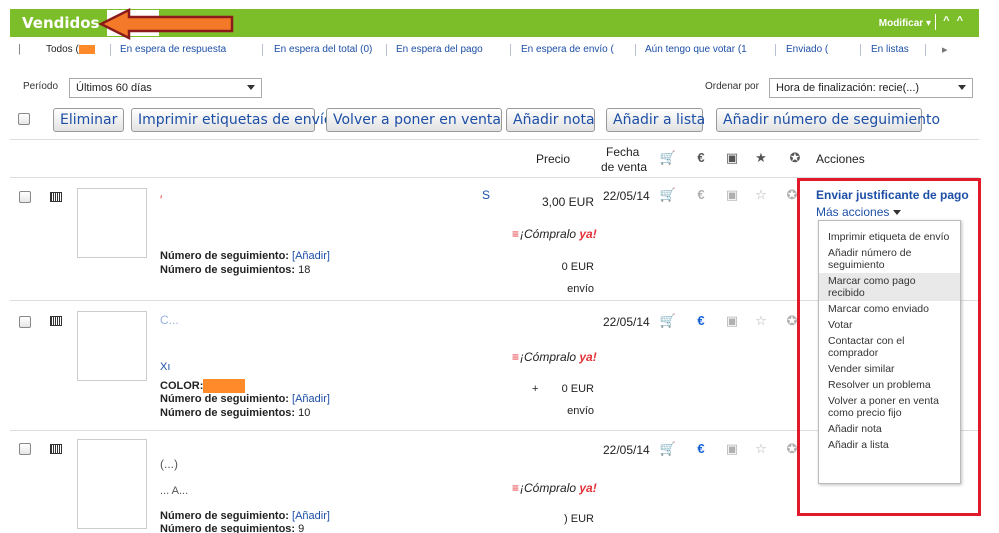 The height and width of the screenshot is (533, 999). Describe the element at coordinates (169, 464) in the screenshot. I see `item-title-link: (...)` at that location.